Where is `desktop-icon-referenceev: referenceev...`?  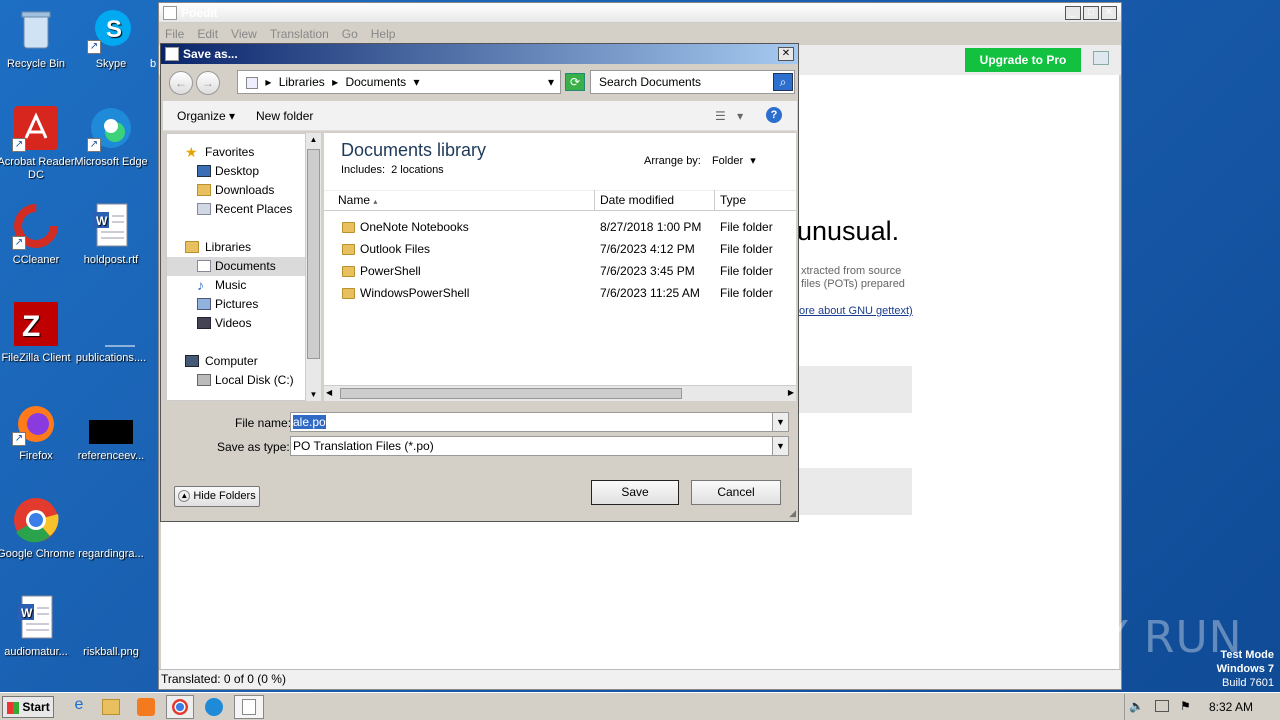
desktop-icon-referenceev: referenceev... is located at coordinates (111, 430).